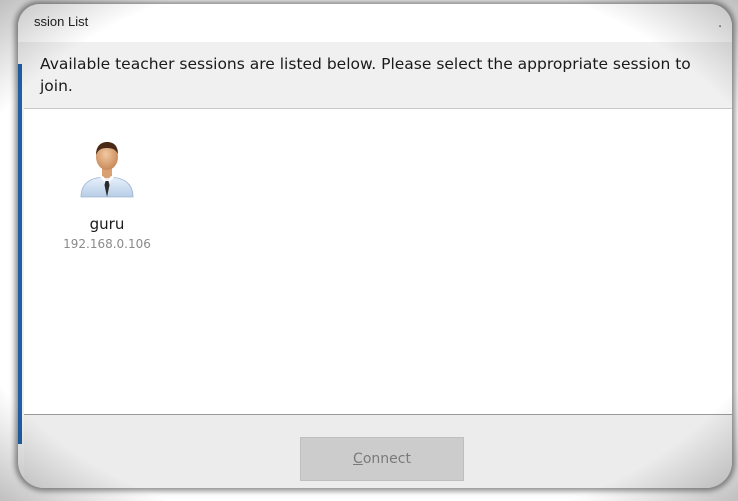 The height and width of the screenshot is (501, 738). Describe the element at coordinates (107, 170) in the screenshot. I see `teacher-avatar-icon` at that location.